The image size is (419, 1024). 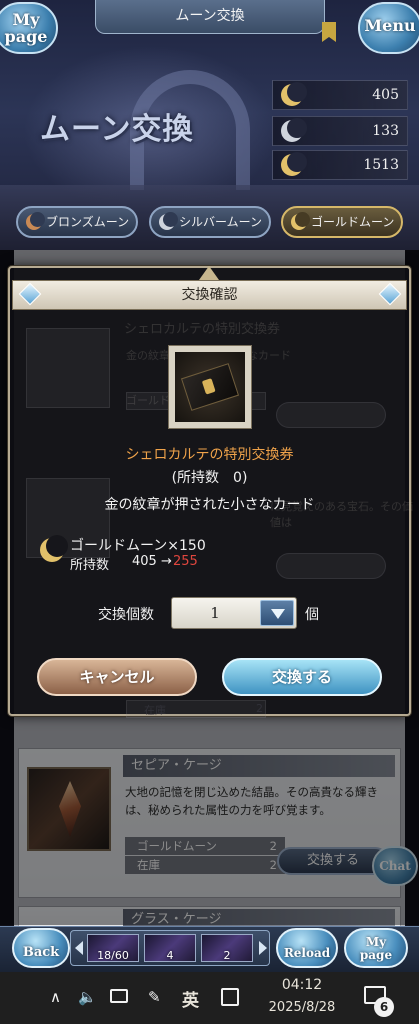 What do you see at coordinates (209, 295) in the screenshot?
I see `dialog-title: 交換確認` at bounding box center [209, 295].